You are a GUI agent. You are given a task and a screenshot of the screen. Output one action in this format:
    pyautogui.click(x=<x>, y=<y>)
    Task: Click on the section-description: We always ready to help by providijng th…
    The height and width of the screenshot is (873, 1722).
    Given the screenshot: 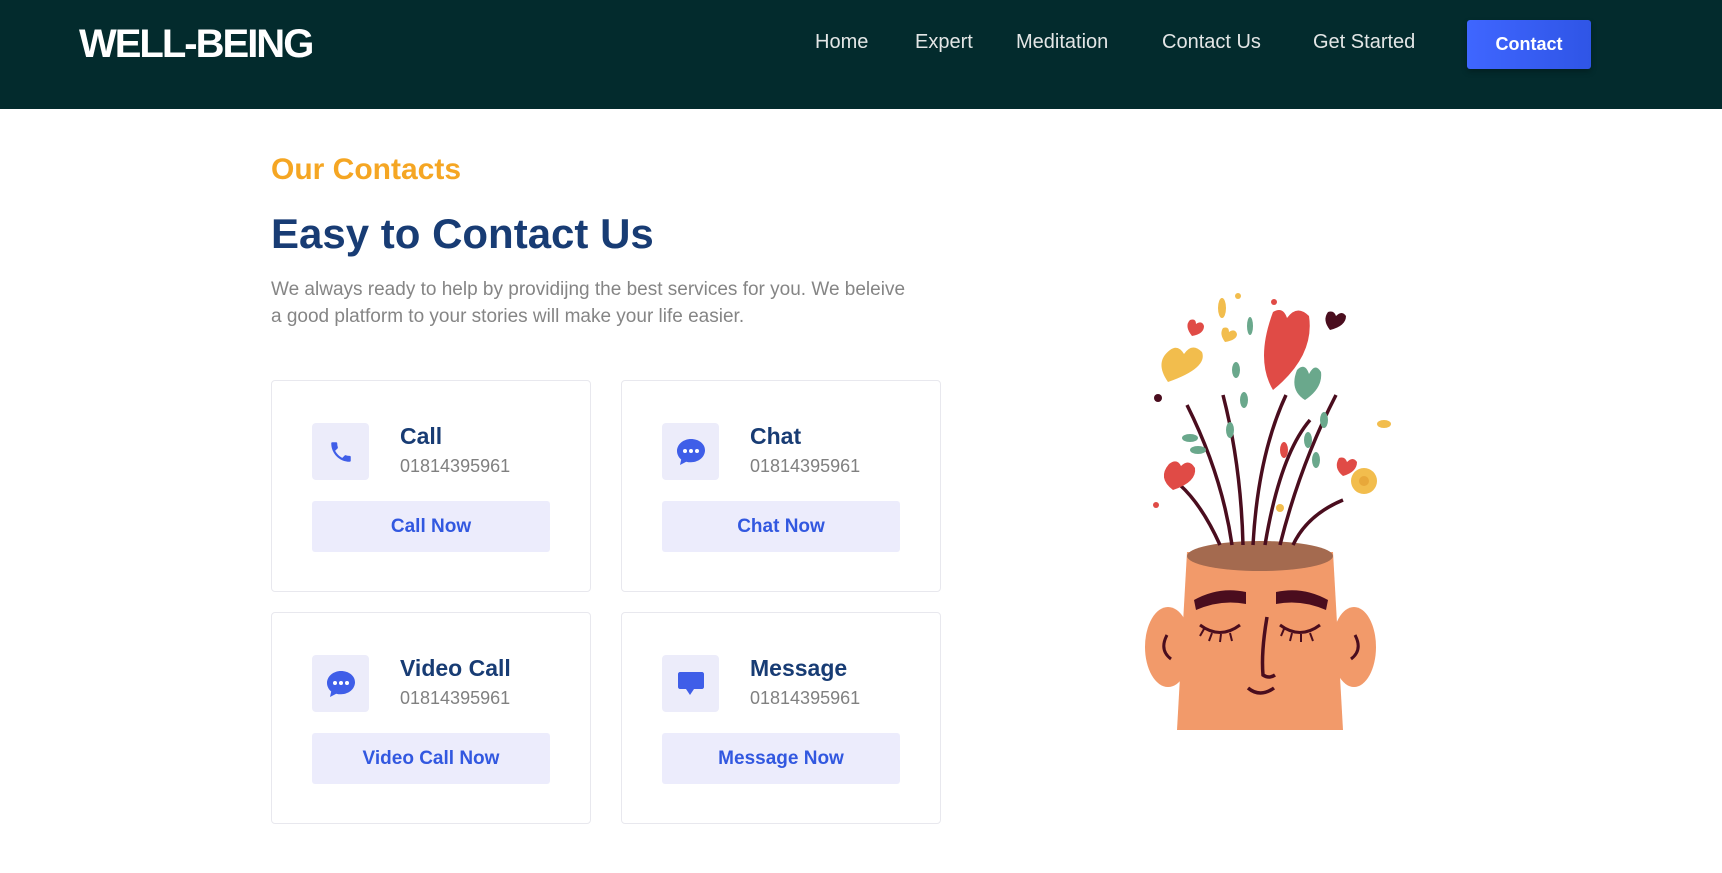 What is the action you would take?
    pyautogui.click(x=588, y=303)
    